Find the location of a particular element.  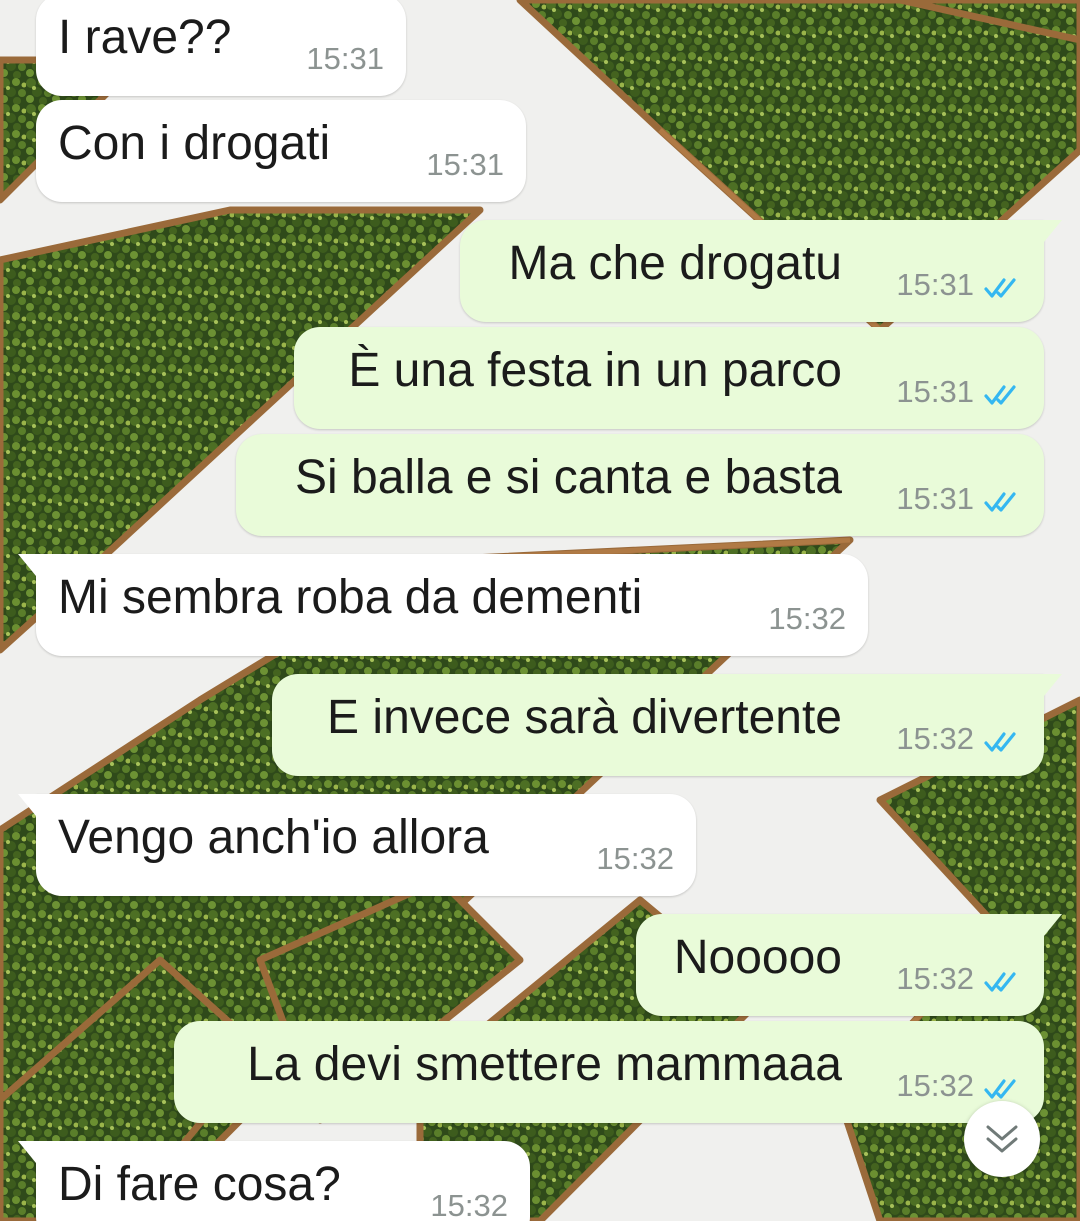

message-bubble-outgoing: Si balla e si canta e basta 15:31 is located at coordinates (640, 485).